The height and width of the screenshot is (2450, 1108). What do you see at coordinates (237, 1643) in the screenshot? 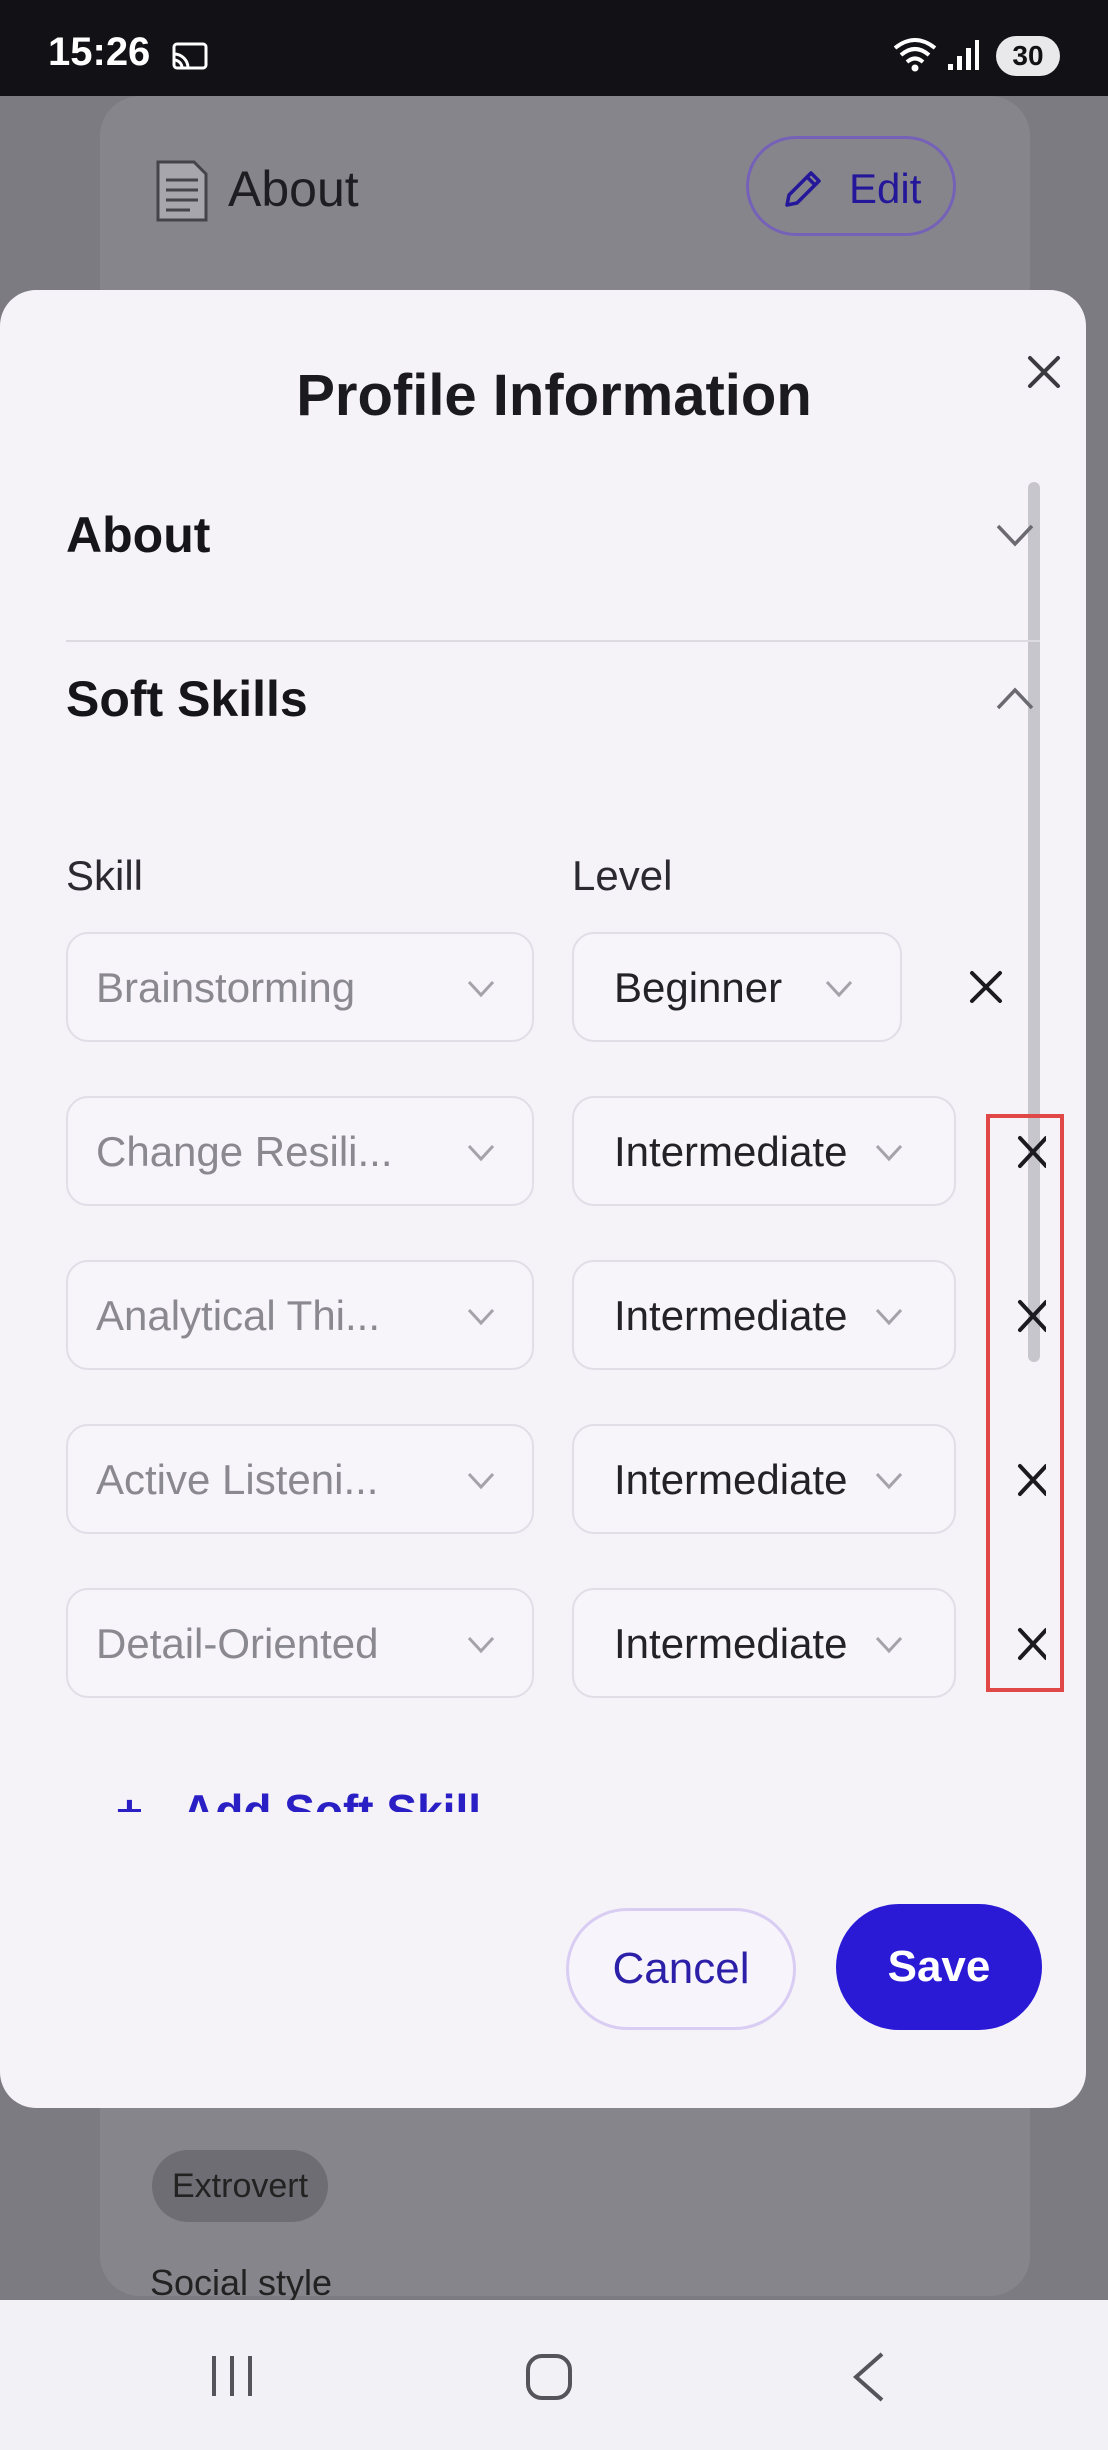
I see `skill-value: Detail-Oriented` at bounding box center [237, 1643].